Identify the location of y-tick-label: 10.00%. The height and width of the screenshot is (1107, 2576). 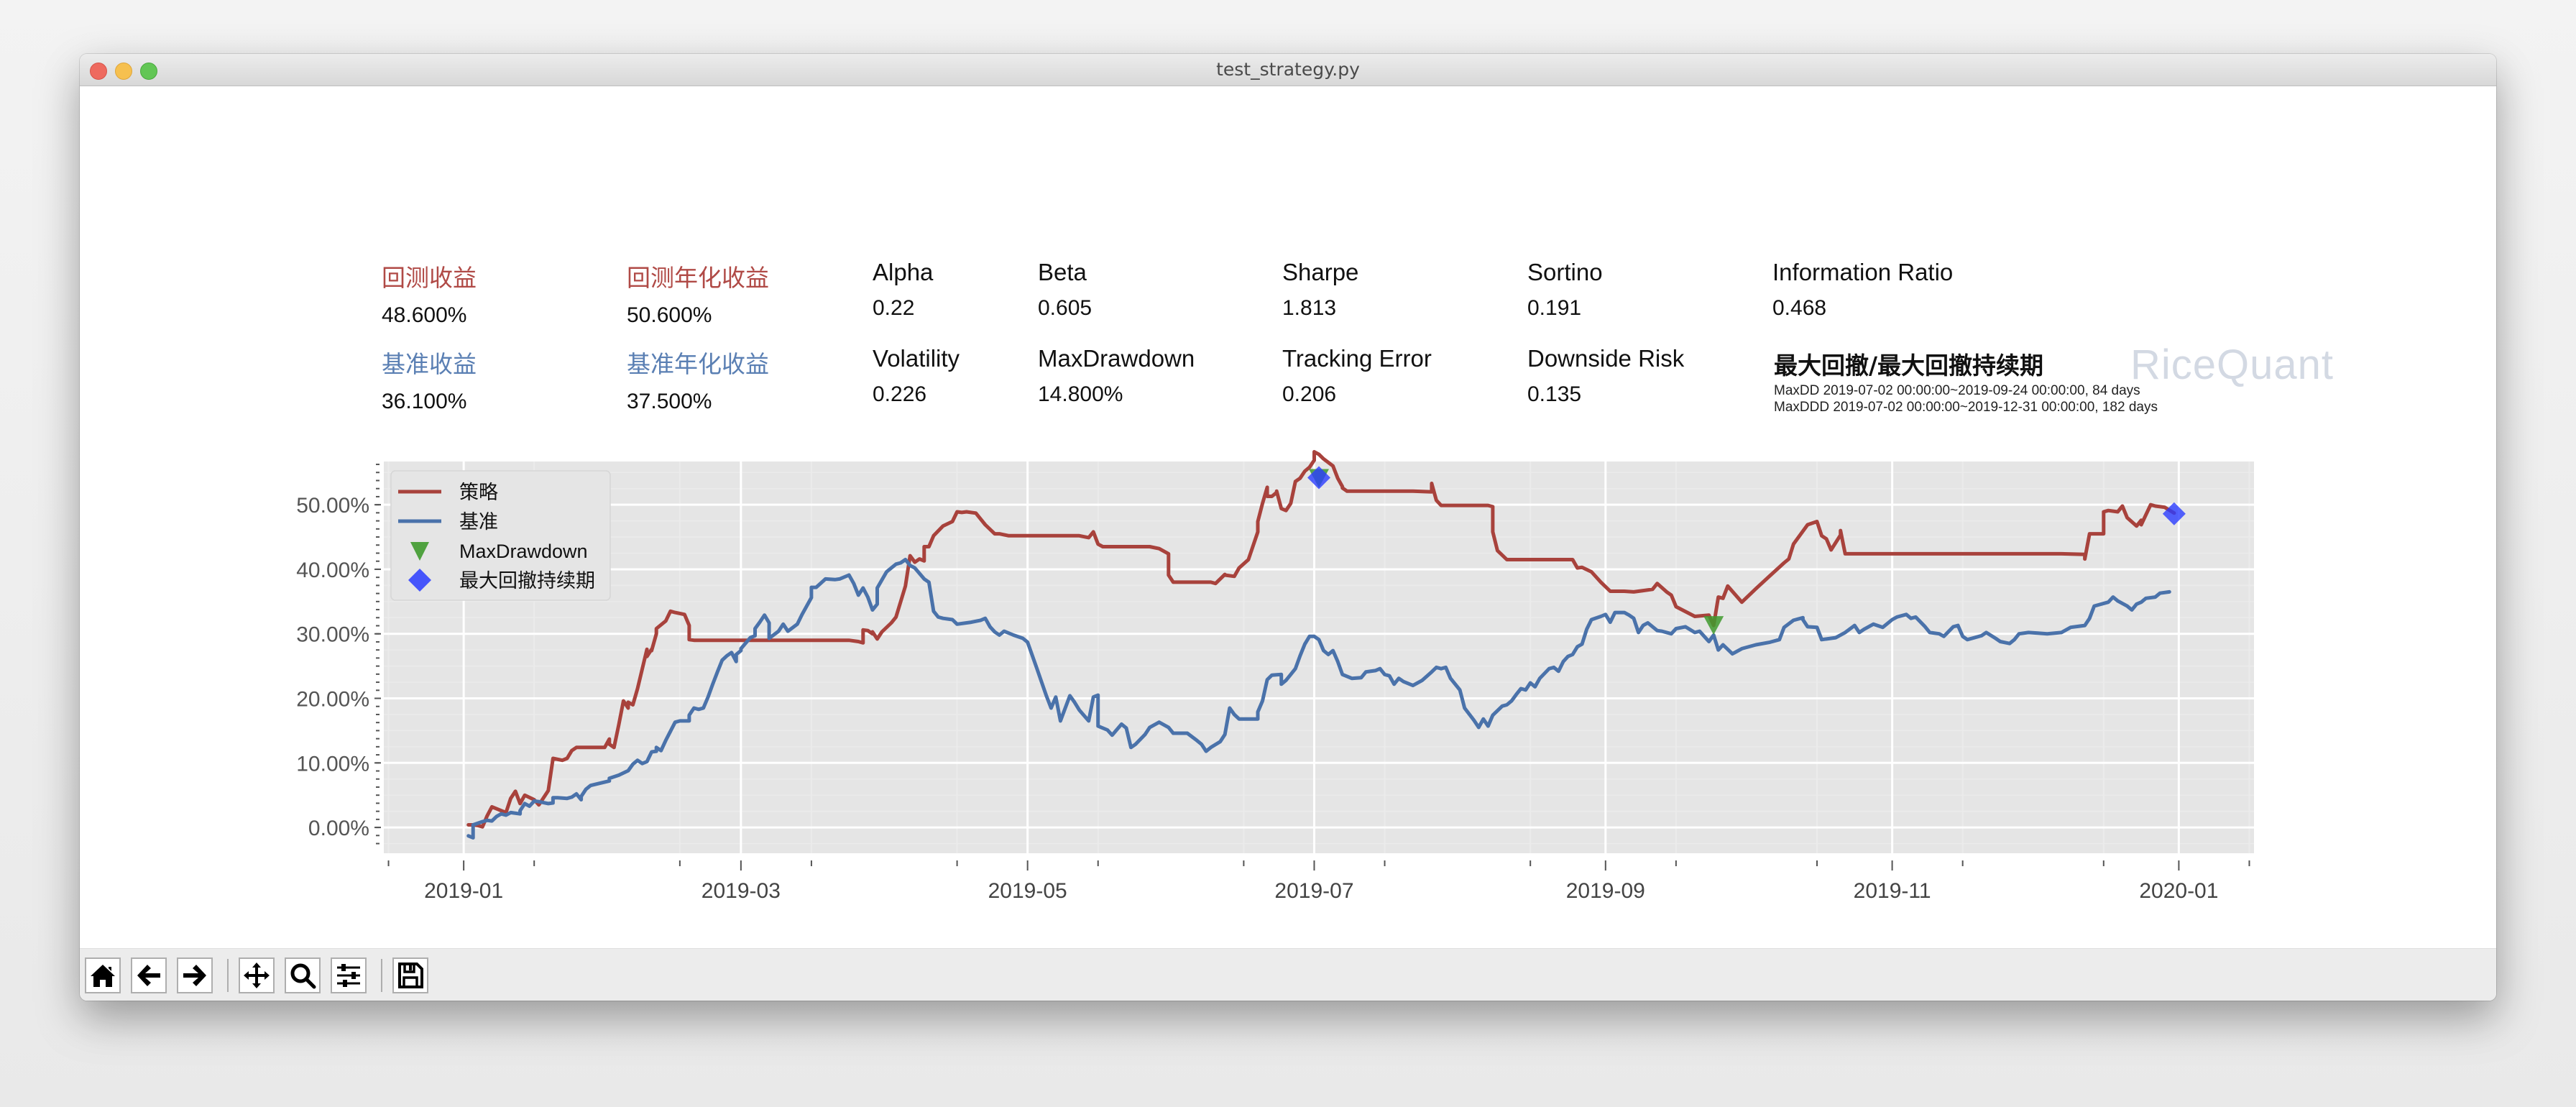
(332, 764).